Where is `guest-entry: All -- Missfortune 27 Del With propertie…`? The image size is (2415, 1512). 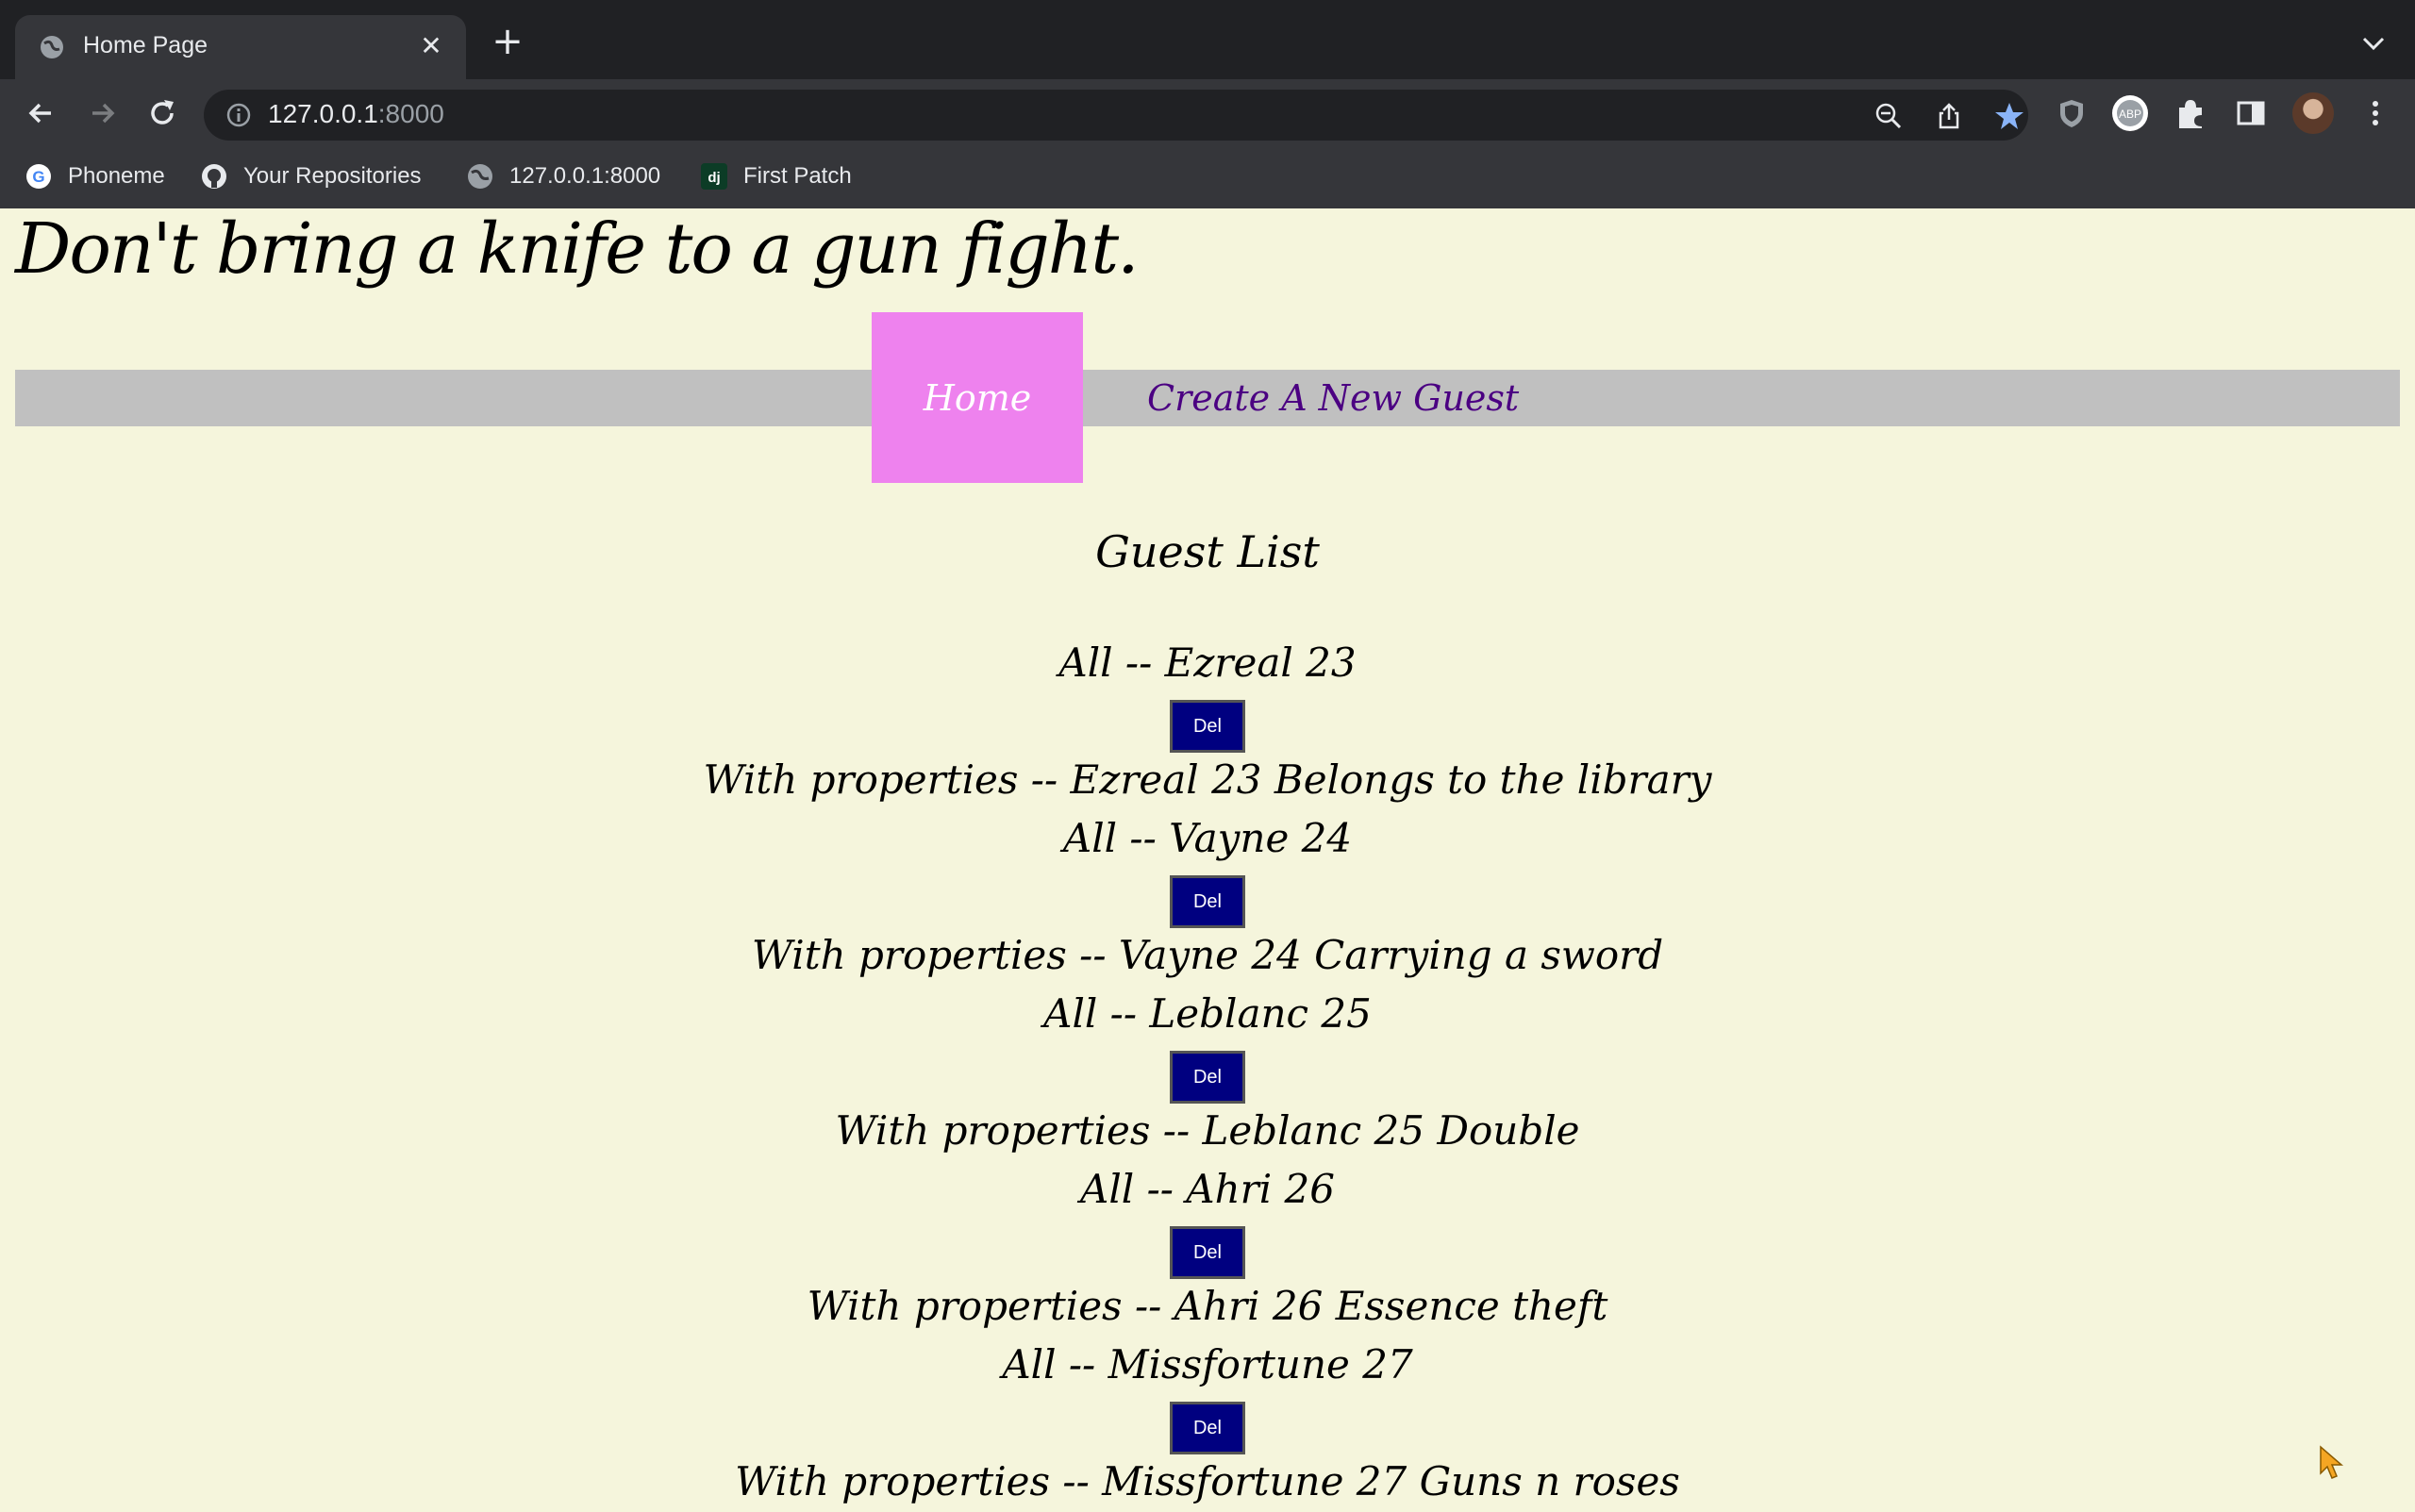 guest-entry: All -- Missfortune 27 Del With propertie… is located at coordinates (1207, 1424).